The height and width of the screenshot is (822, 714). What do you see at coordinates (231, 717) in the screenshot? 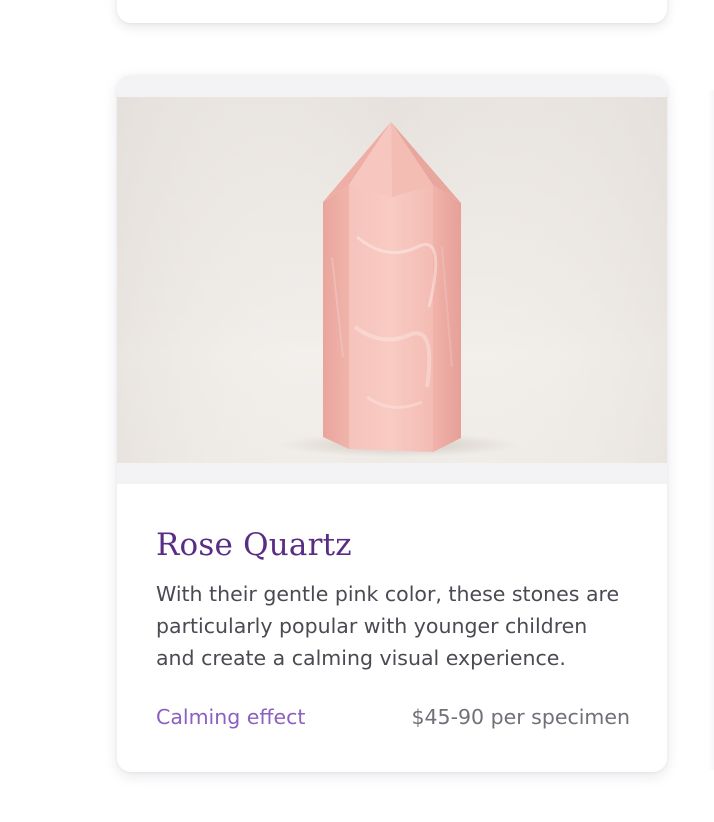
I see `effect-tag: Calming effect` at bounding box center [231, 717].